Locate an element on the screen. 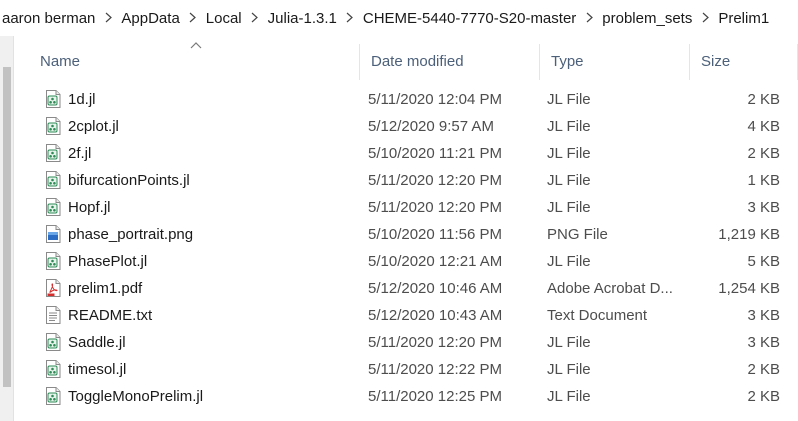 The height and width of the screenshot is (421, 798). text-file-icon is located at coordinates (53, 315).